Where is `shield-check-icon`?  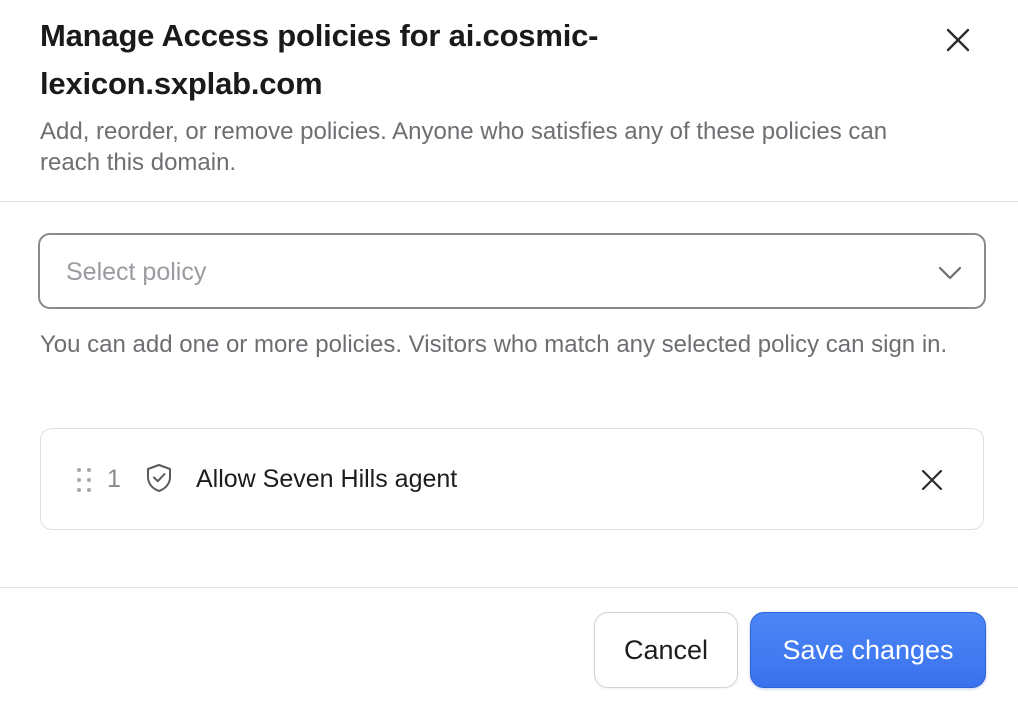
shield-check-icon is located at coordinates (159, 478).